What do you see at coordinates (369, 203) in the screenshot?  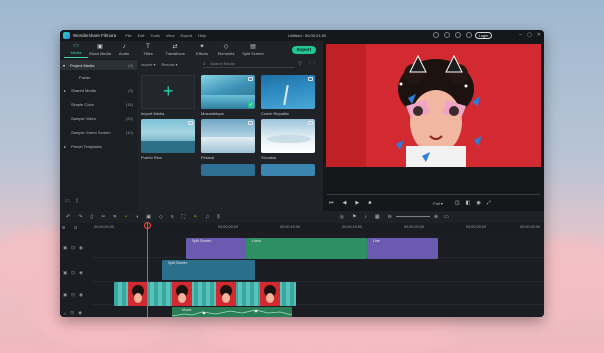 I see `stop-icon: ■` at bounding box center [369, 203].